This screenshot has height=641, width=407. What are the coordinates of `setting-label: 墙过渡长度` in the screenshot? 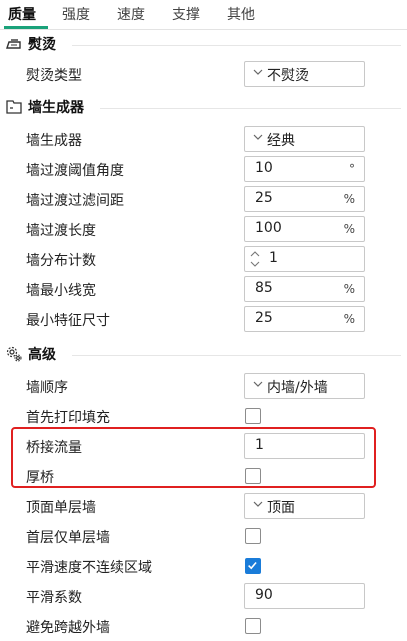 It's located at (61, 231).